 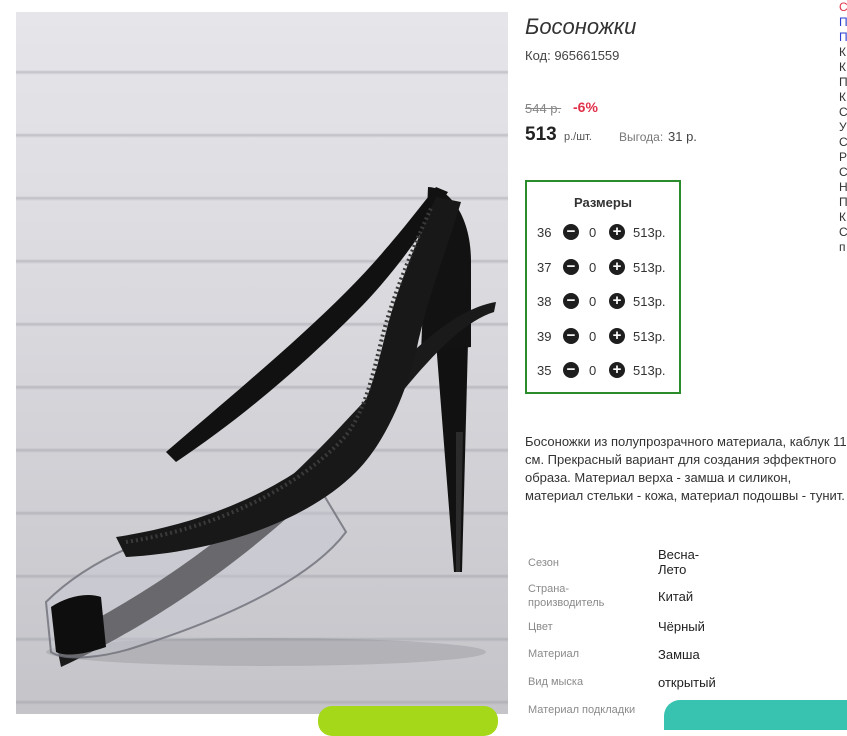 I want to click on old-price: 544 р., so click(x=543, y=108).